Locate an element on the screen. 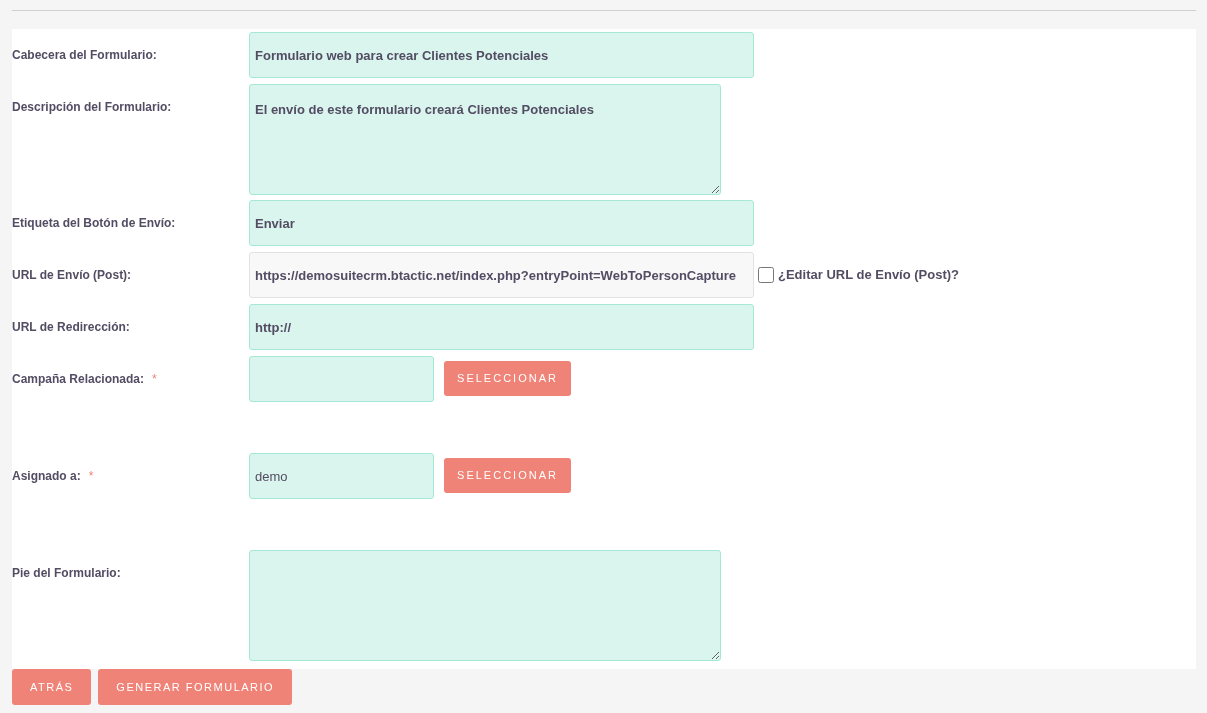 This screenshot has width=1207, height=713. field-label: Etiqueta del Botón de Envío: is located at coordinates (94, 223).